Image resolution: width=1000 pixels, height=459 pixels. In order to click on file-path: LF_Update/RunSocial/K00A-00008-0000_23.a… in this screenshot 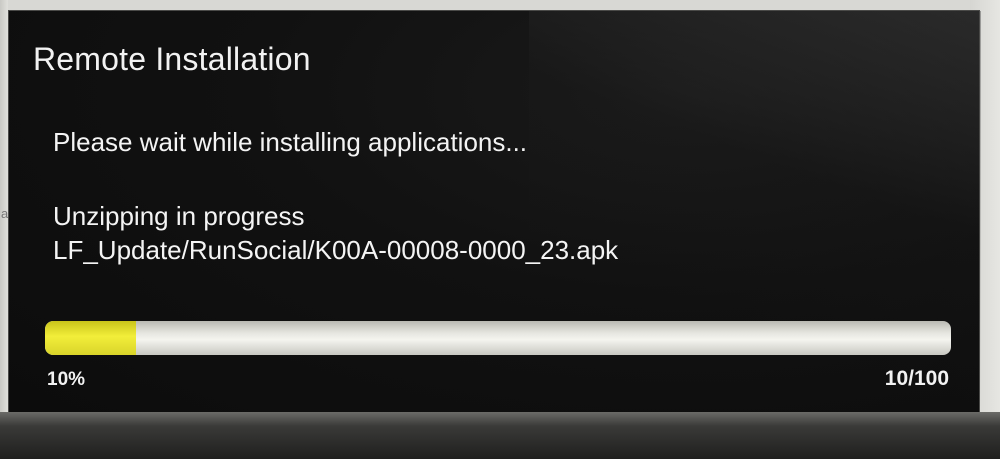, I will do `click(336, 250)`.